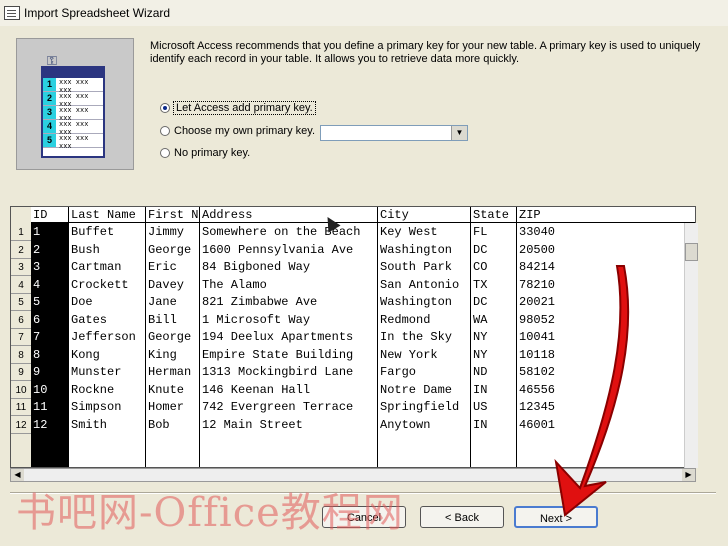 The image size is (728, 546). What do you see at coordinates (688, 475) in the screenshot?
I see `scroll-right-icon: ▶` at bounding box center [688, 475].